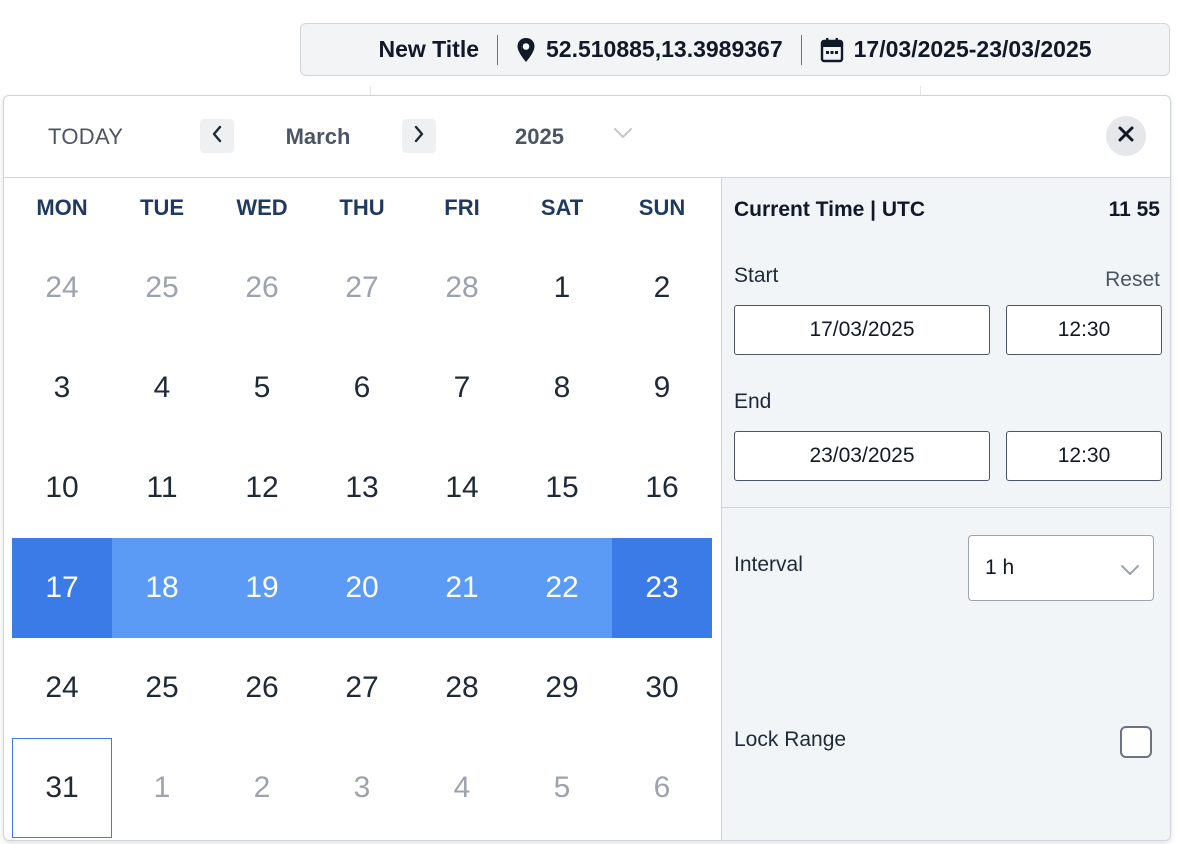  Describe the element at coordinates (162, 207) in the screenshot. I see `weekday-label: TUE` at that location.